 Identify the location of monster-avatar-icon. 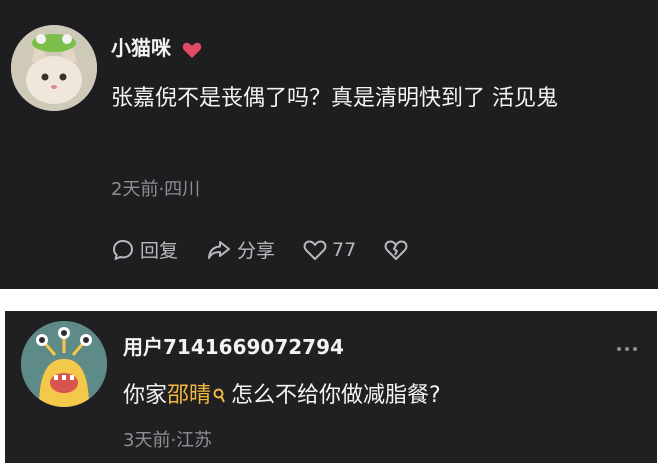
(64, 364).